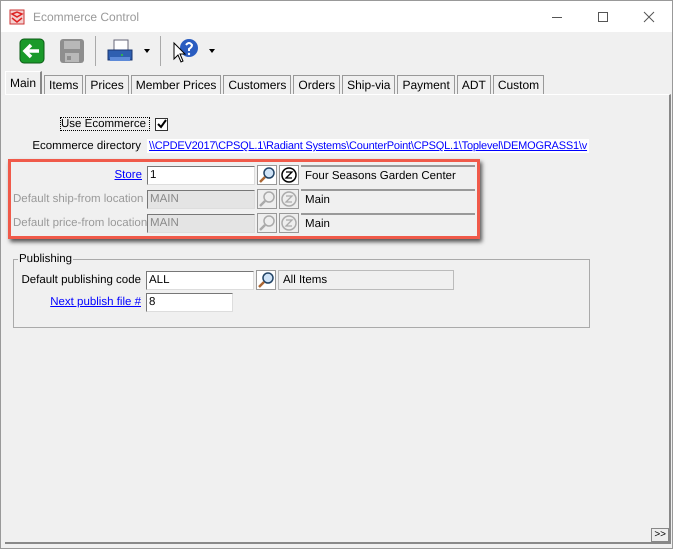  Describe the element at coordinates (46, 259) in the screenshot. I see `group-title: Publishing` at that location.